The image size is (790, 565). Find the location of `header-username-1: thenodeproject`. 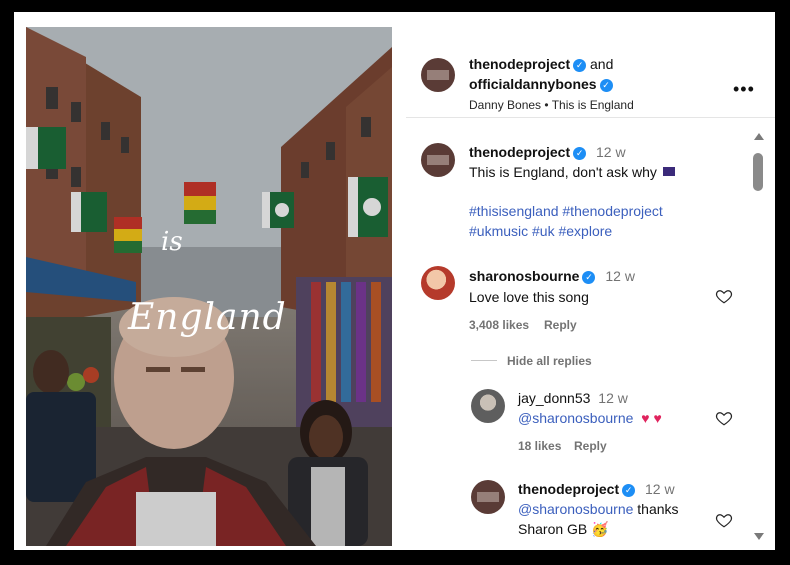

header-username-1: thenodeproject is located at coordinates (519, 64).